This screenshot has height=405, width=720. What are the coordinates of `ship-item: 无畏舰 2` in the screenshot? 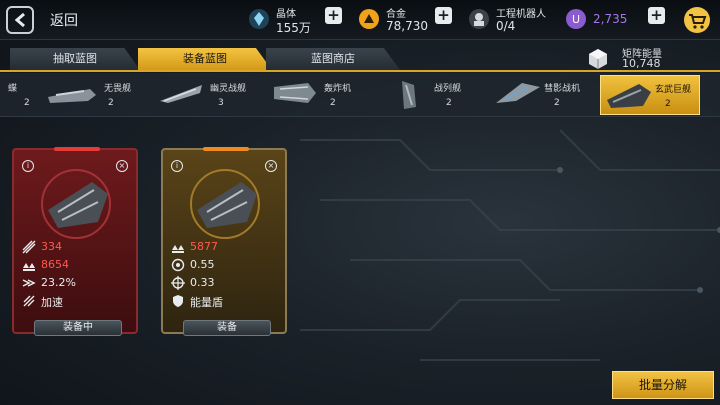 It's located at (94, 95).